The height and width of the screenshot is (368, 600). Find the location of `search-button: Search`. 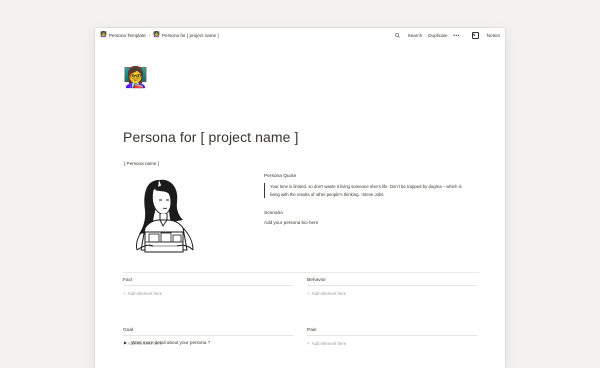

search-button: Search is located at coordinates (408, 35).